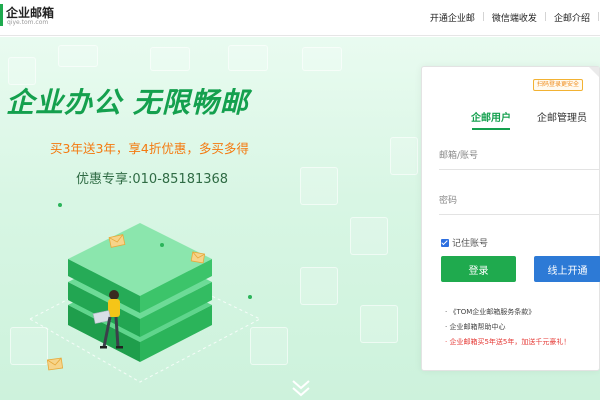 This screenshot has width=600, height=400. I want to click on service-terms-link: · 《TOM企业邮箱服务条款》, so click(507, 312).